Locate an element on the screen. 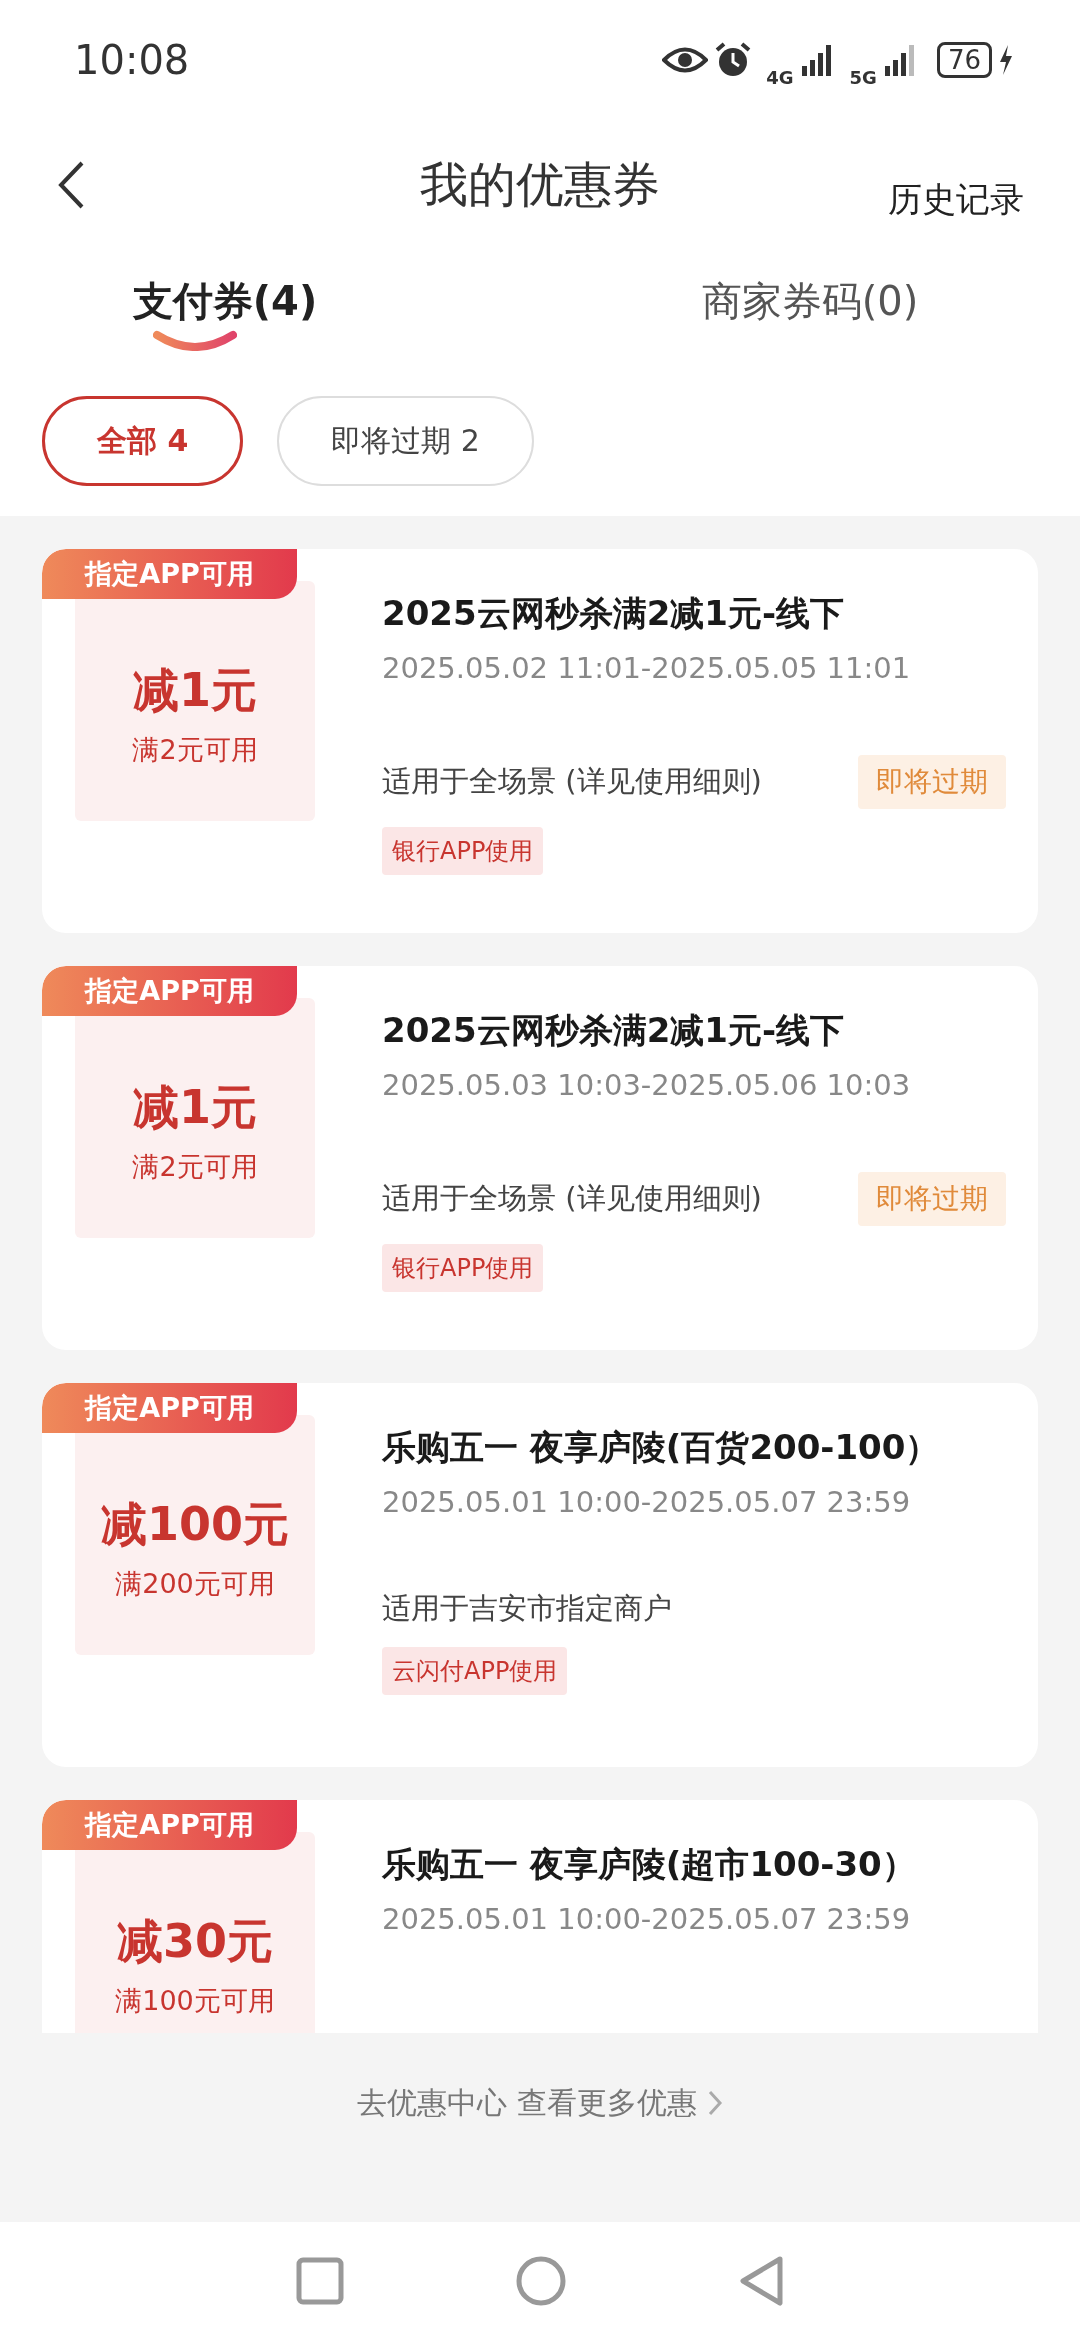 Image resolution: width=1080 pixels, height=2340 pixels. eye-icon is located at coordinates (685, 60).